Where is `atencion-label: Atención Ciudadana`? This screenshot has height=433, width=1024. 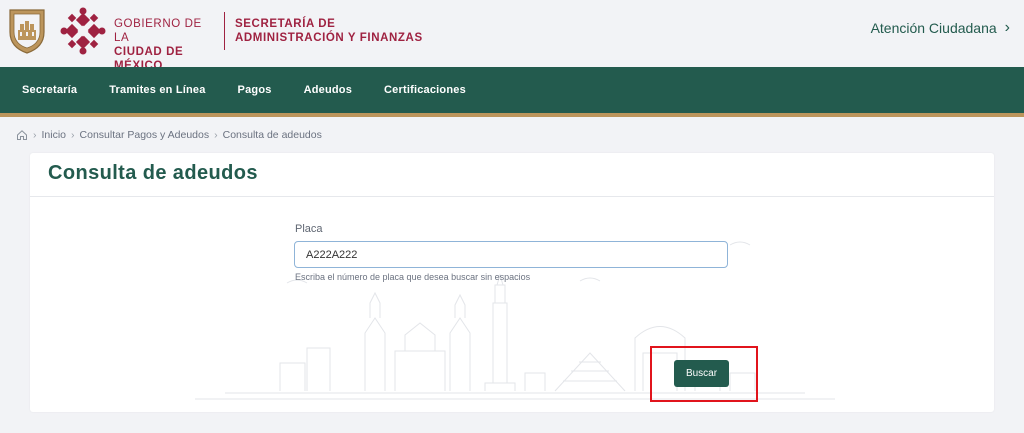
atencion-label: Atención Ciudadana is located at coordinates (933, 28).